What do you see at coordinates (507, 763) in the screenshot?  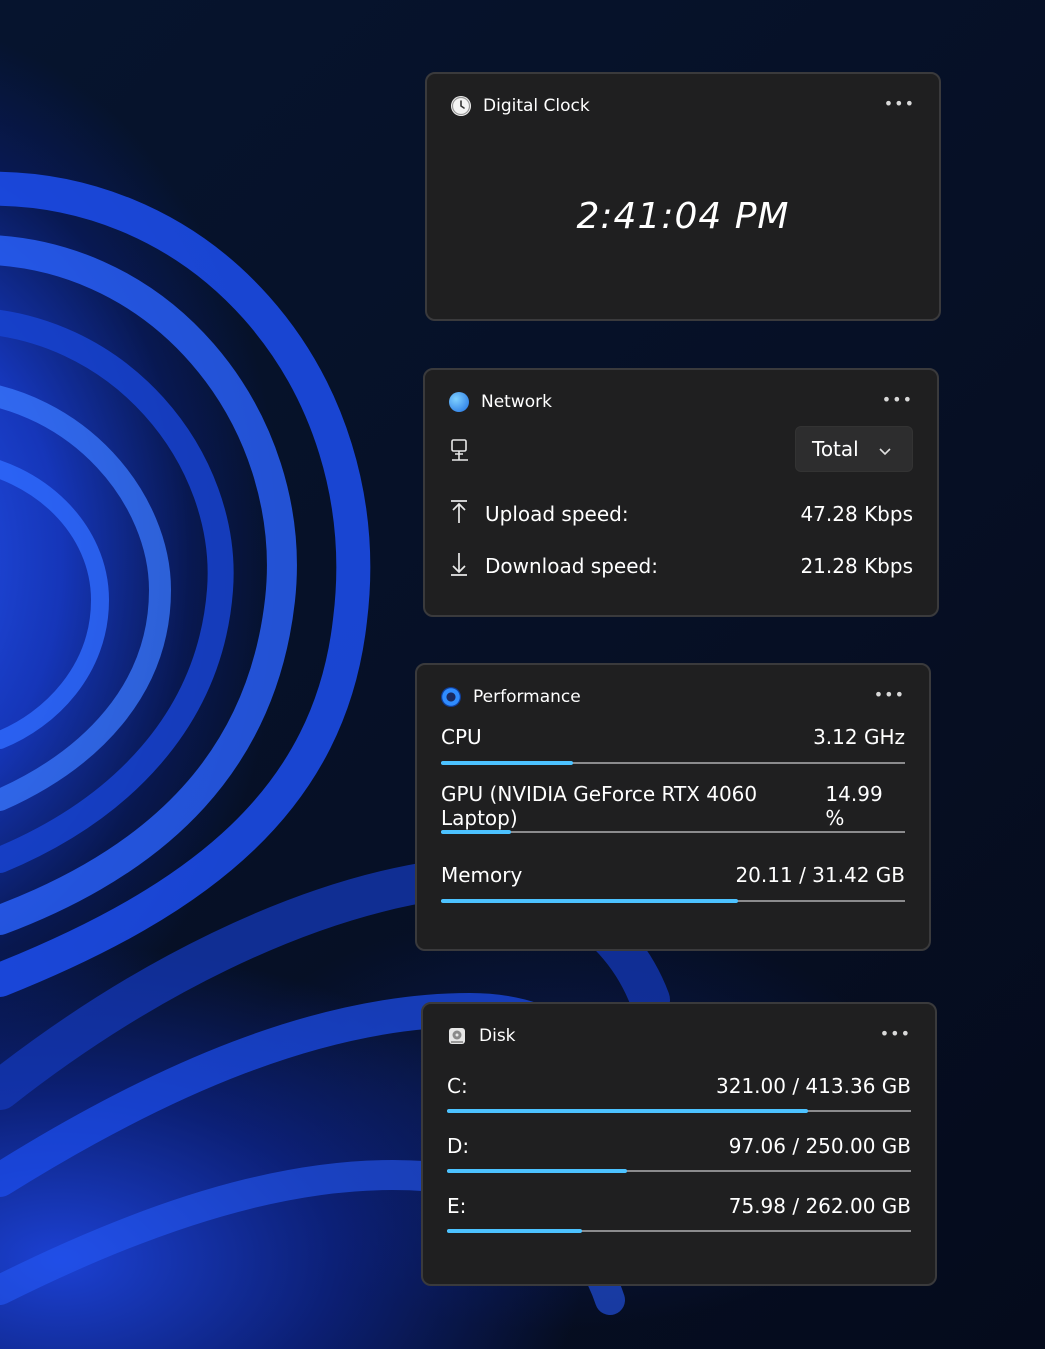 I see `cpu-usage-fill` at bounding box center [507, 763].